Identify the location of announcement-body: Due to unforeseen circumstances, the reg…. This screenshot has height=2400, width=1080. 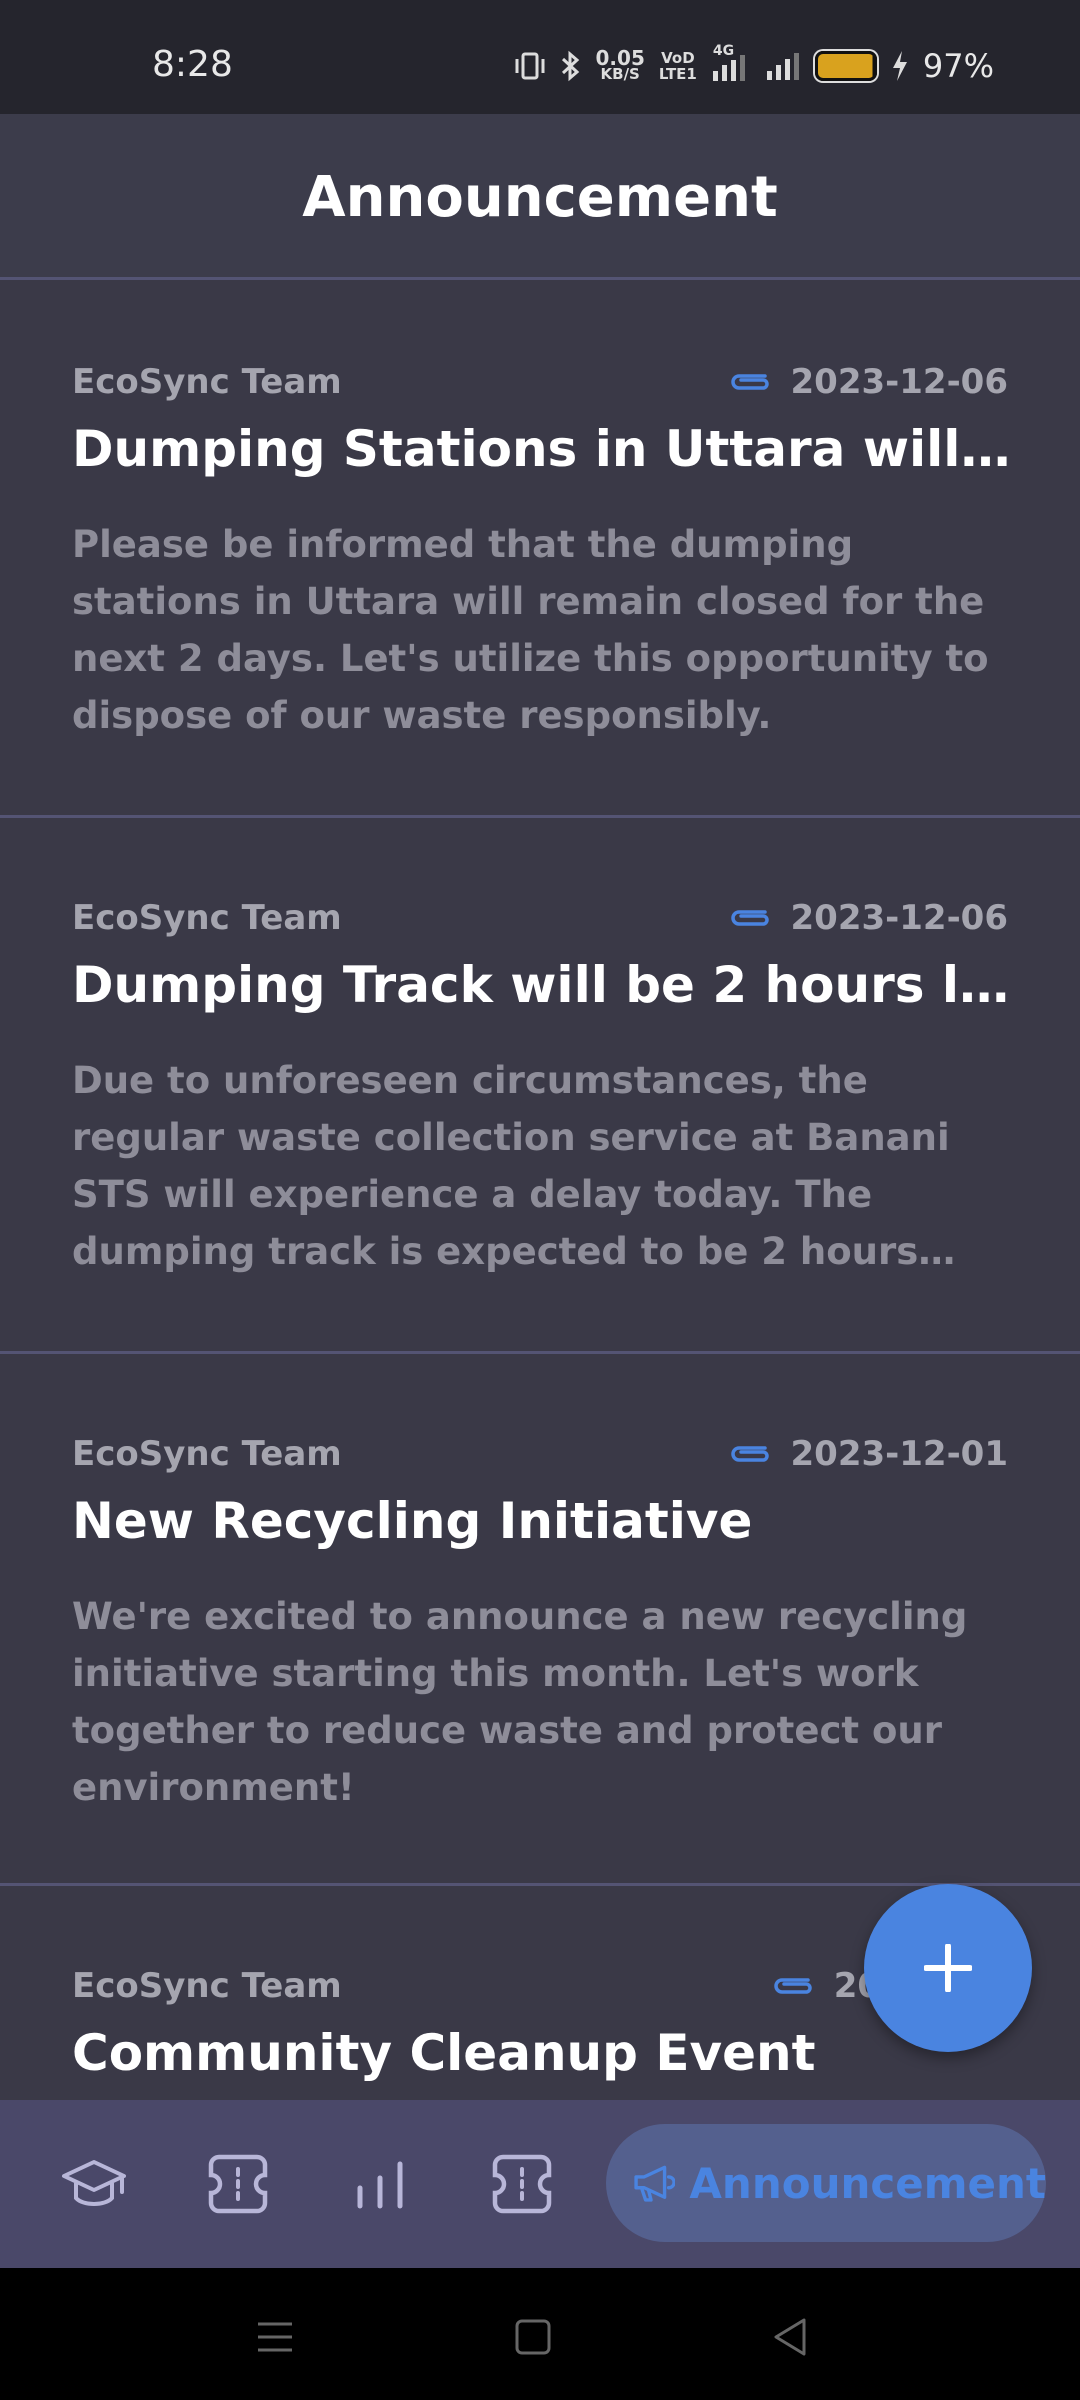
(511, 1166).